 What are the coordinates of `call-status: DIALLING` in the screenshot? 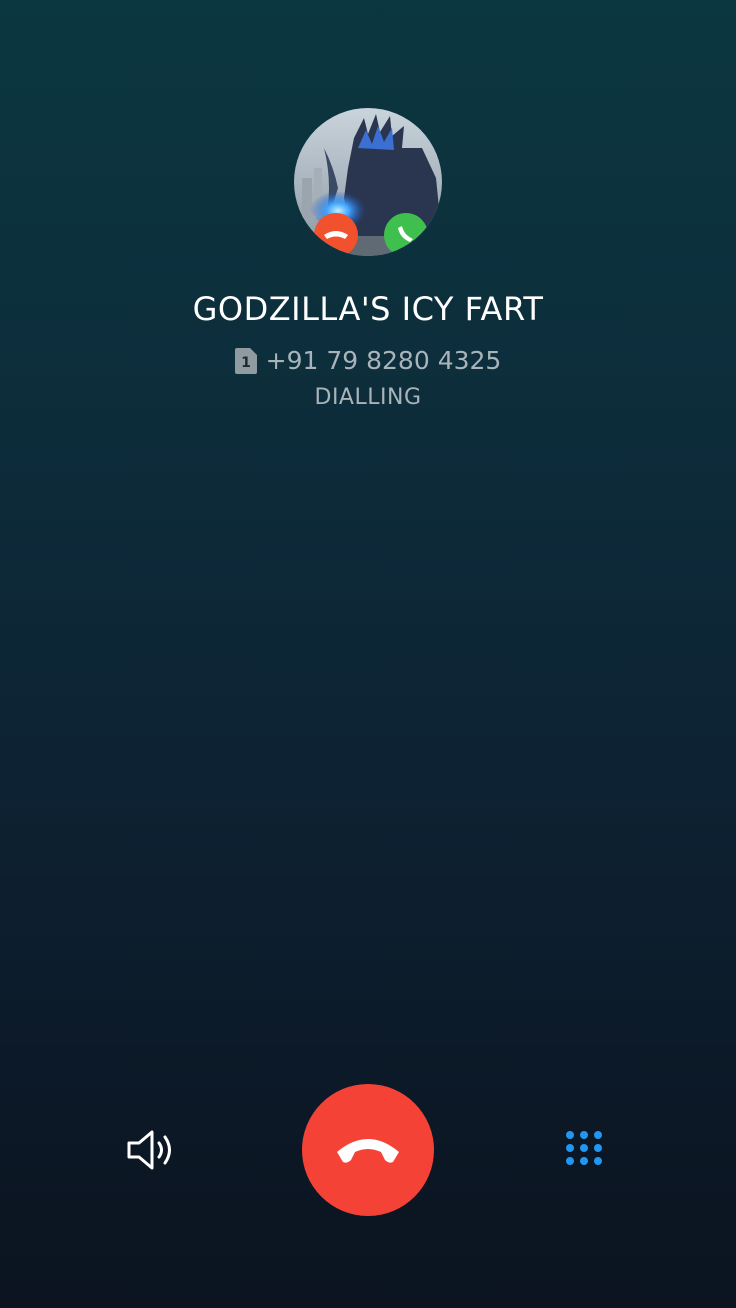 It's located at (368, 397).